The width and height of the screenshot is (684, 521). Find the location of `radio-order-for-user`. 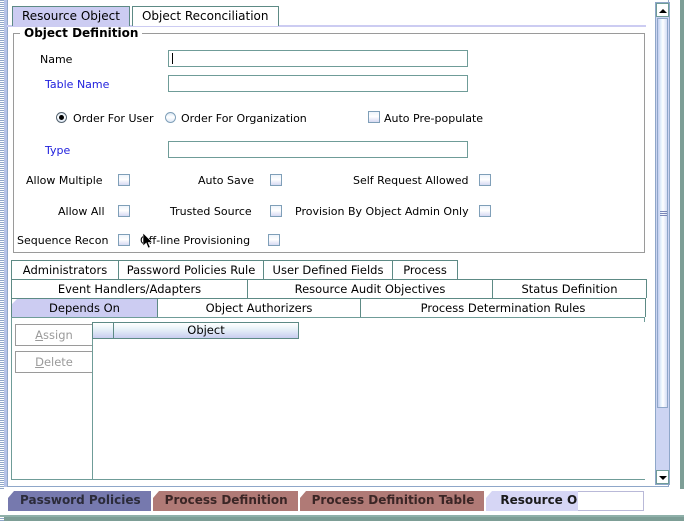

radio-order-for-user is located at coordinates (61, 117).